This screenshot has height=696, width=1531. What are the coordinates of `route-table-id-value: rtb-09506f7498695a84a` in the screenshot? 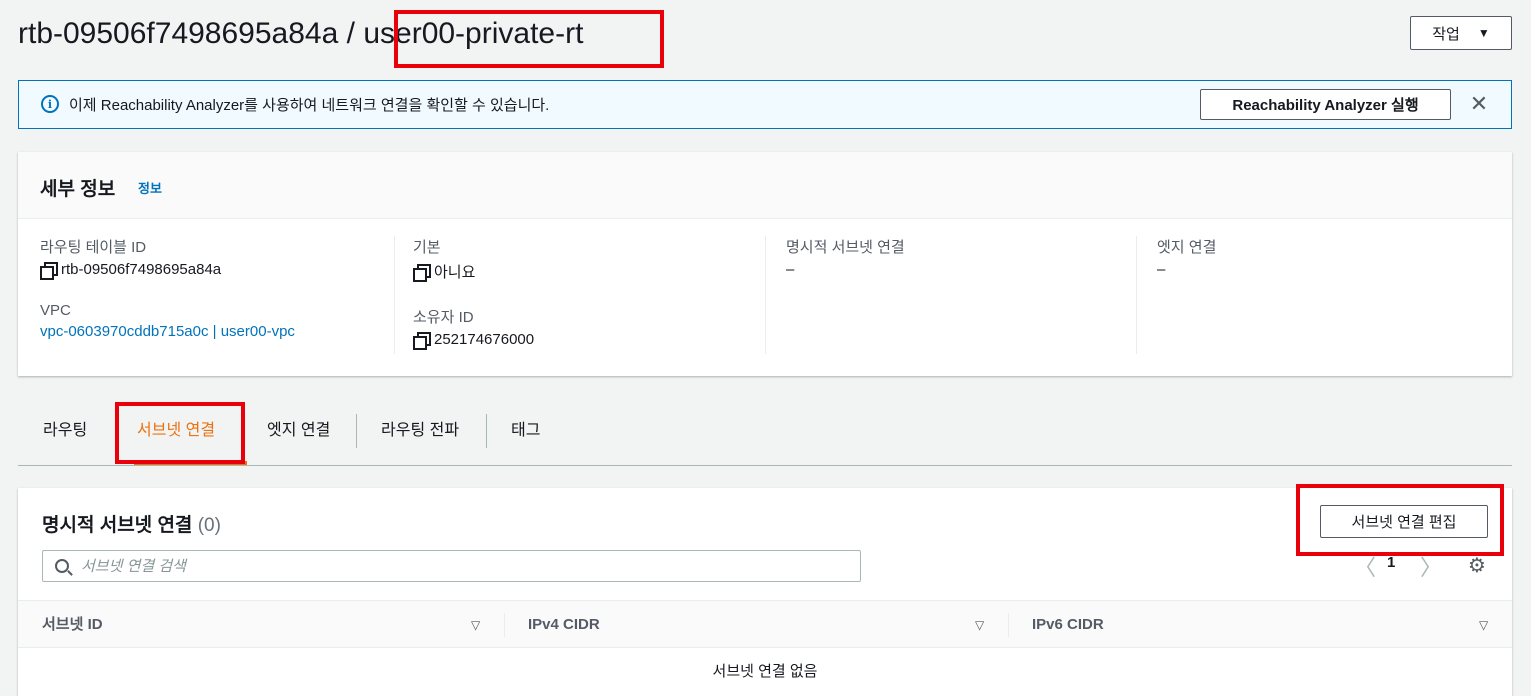 It's located at (217, 270).